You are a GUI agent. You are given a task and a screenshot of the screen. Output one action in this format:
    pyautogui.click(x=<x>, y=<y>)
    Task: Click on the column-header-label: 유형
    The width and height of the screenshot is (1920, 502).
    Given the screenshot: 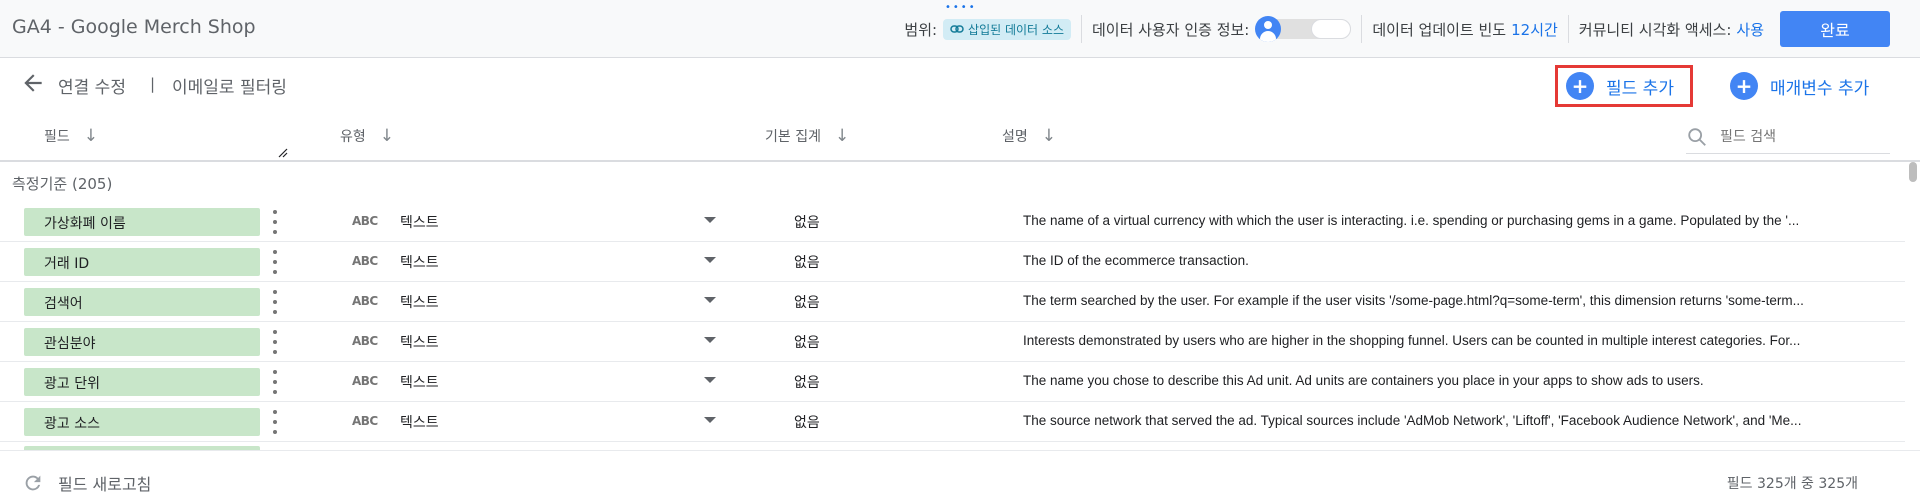 What is the action you would take?
    pyautogui.click(x=353, y=137)
    